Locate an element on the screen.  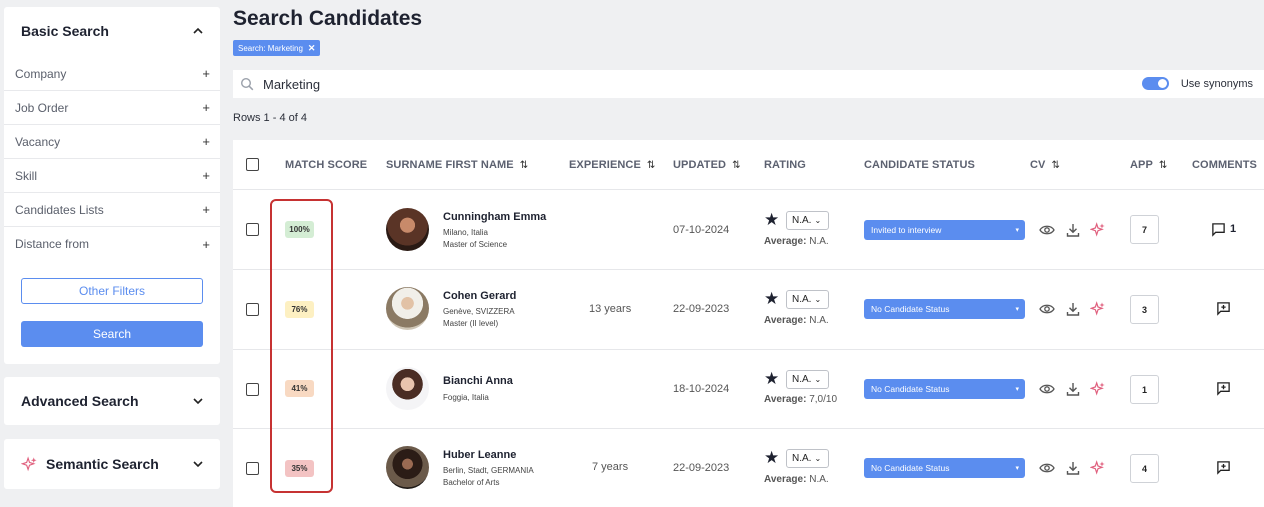
filter-skill: Skill + is located at coordinates (112, 176).